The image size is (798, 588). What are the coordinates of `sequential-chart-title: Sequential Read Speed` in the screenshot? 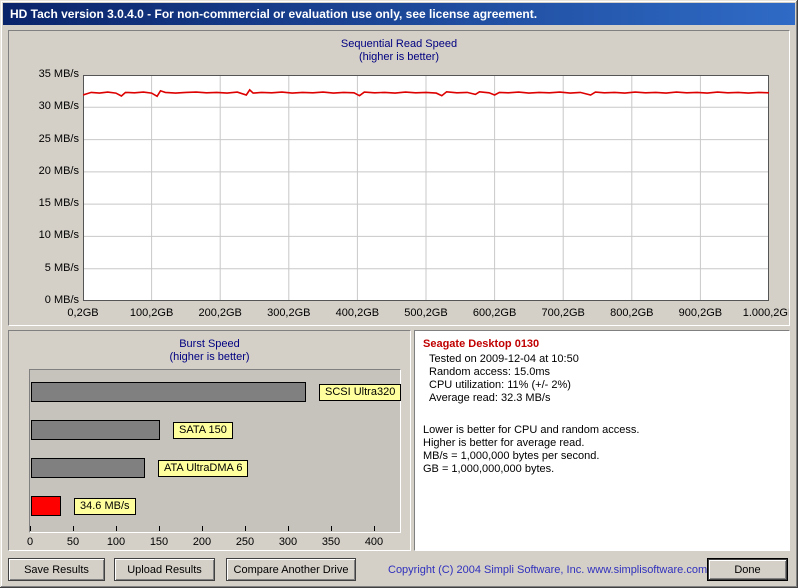 It's located at (399, 44).